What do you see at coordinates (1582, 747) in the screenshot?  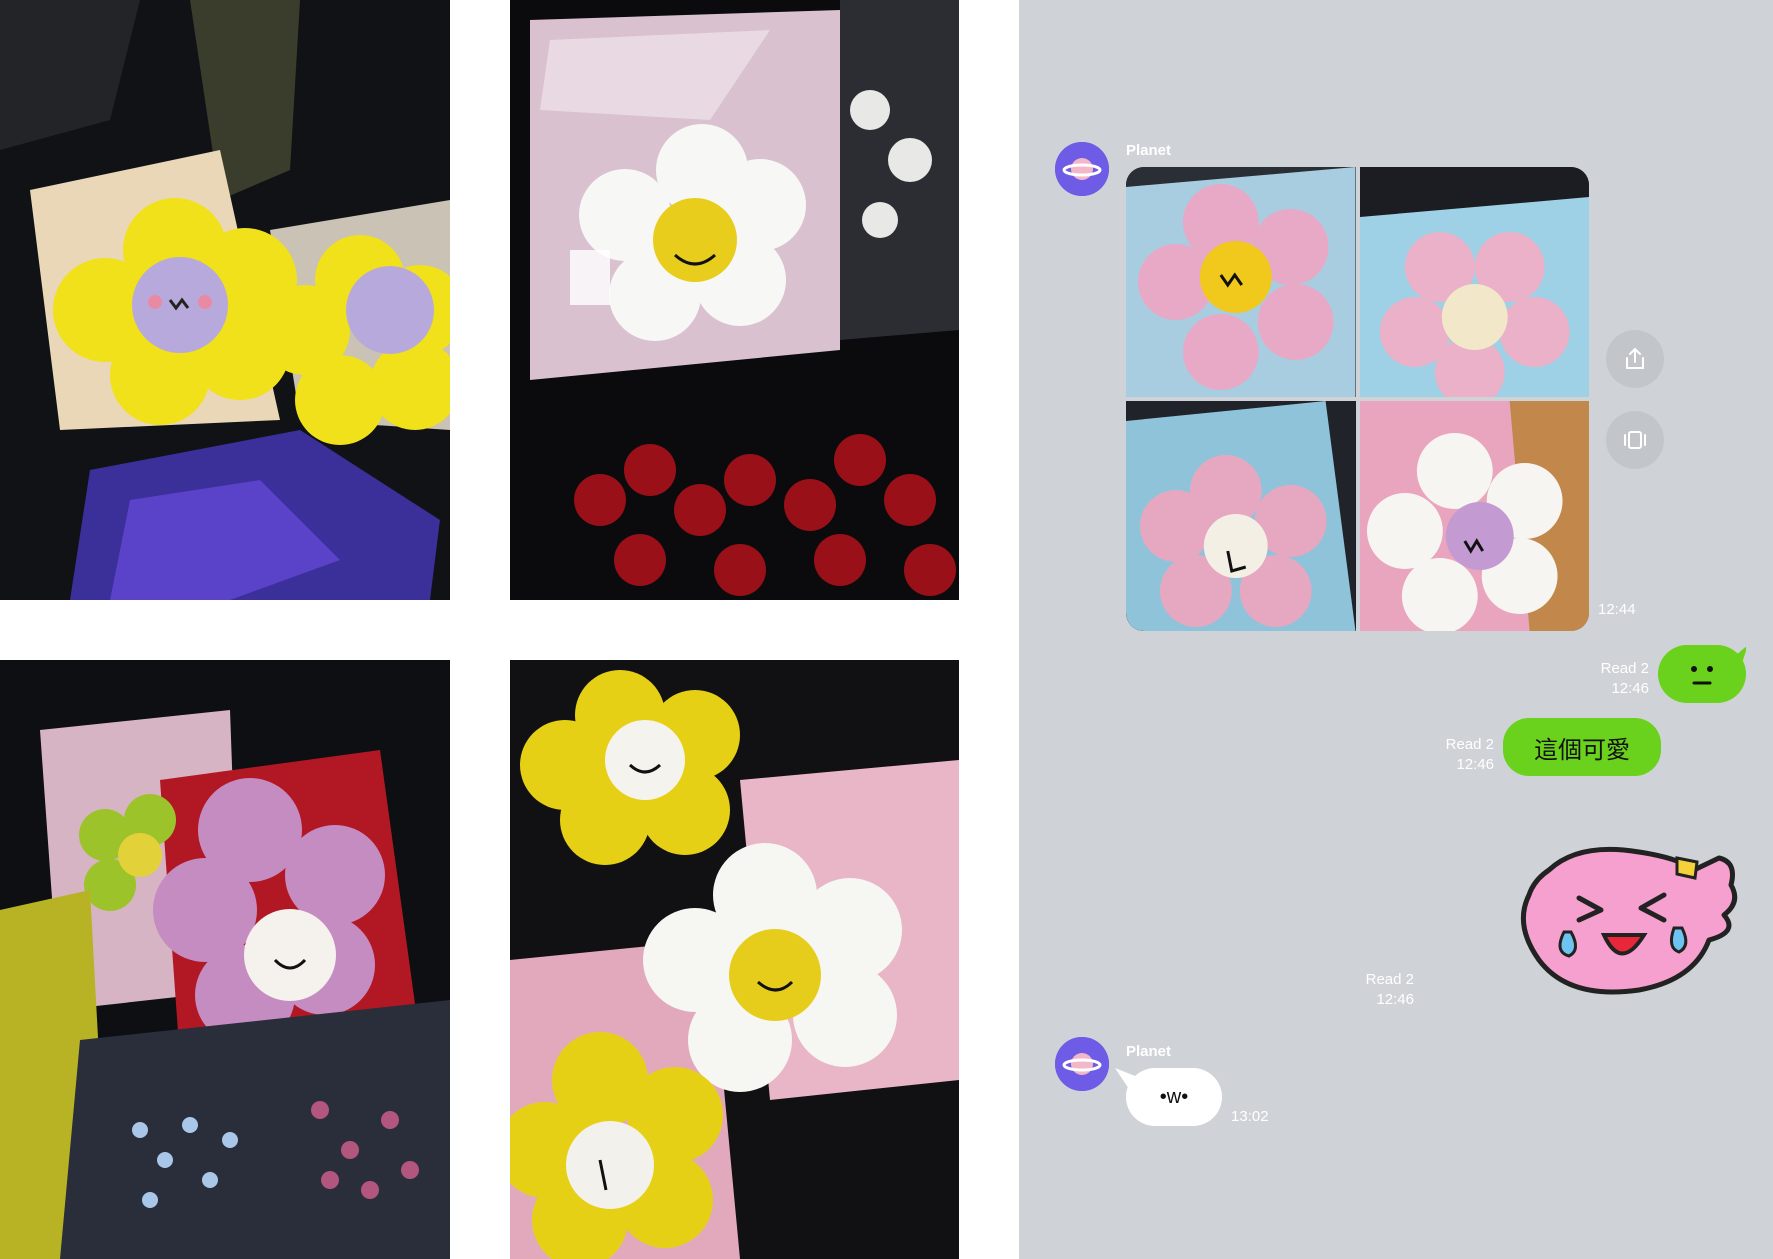 I see `text-message-bubble: 這個可愛` at bounding box center [1582, 747].